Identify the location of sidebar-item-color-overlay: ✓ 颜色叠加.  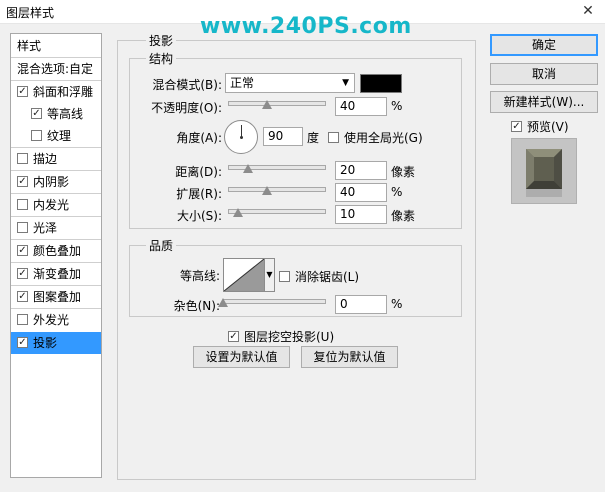
(56, 251).